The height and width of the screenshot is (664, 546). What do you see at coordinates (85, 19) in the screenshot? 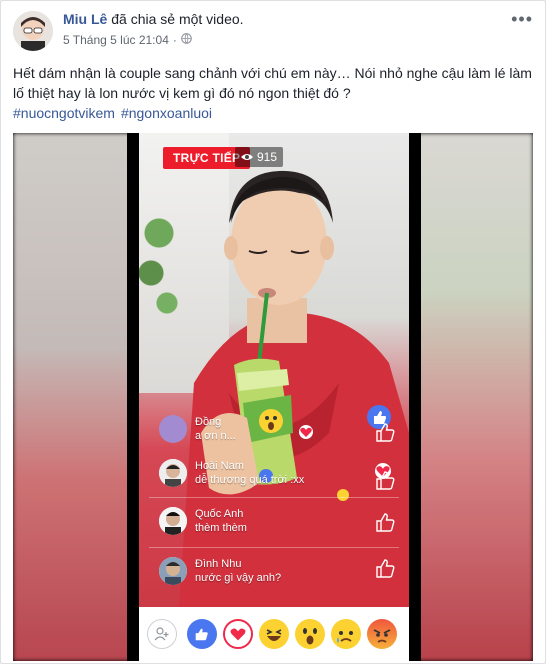
I see `author-name: Miu Lê` at bounding box center [85, 19].